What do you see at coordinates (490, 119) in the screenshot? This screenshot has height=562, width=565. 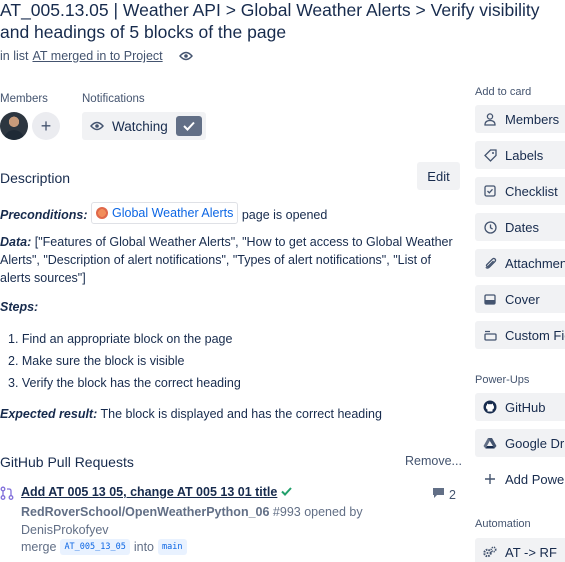 I see `person-icon` at bounding box center [490, 119].